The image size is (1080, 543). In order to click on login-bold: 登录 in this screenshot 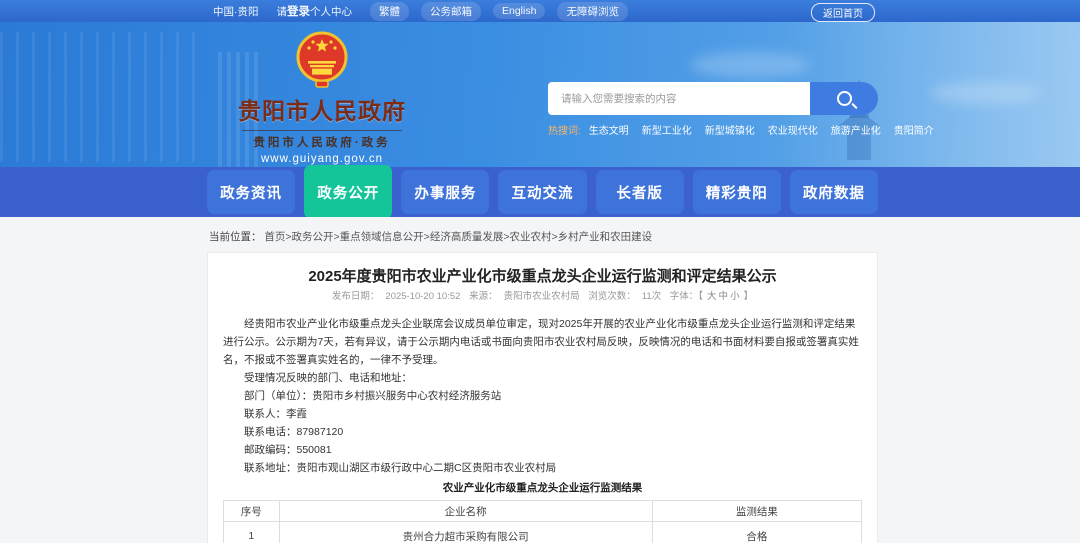, I will do `click(298, 12)`.